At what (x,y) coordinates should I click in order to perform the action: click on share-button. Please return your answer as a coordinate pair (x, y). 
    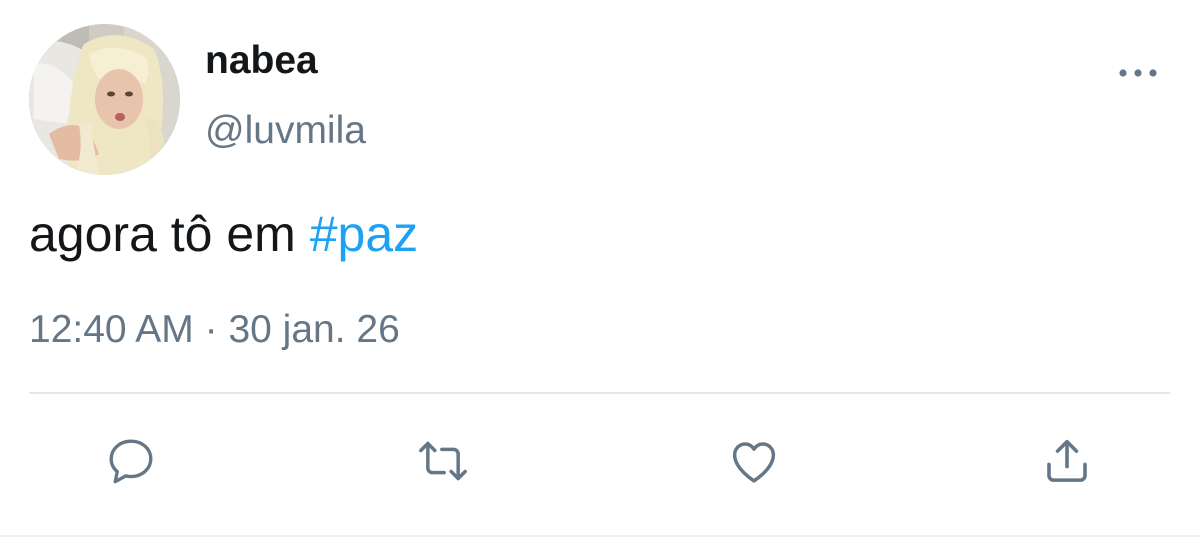
    Looking at the image, I should click on (1067, 461).